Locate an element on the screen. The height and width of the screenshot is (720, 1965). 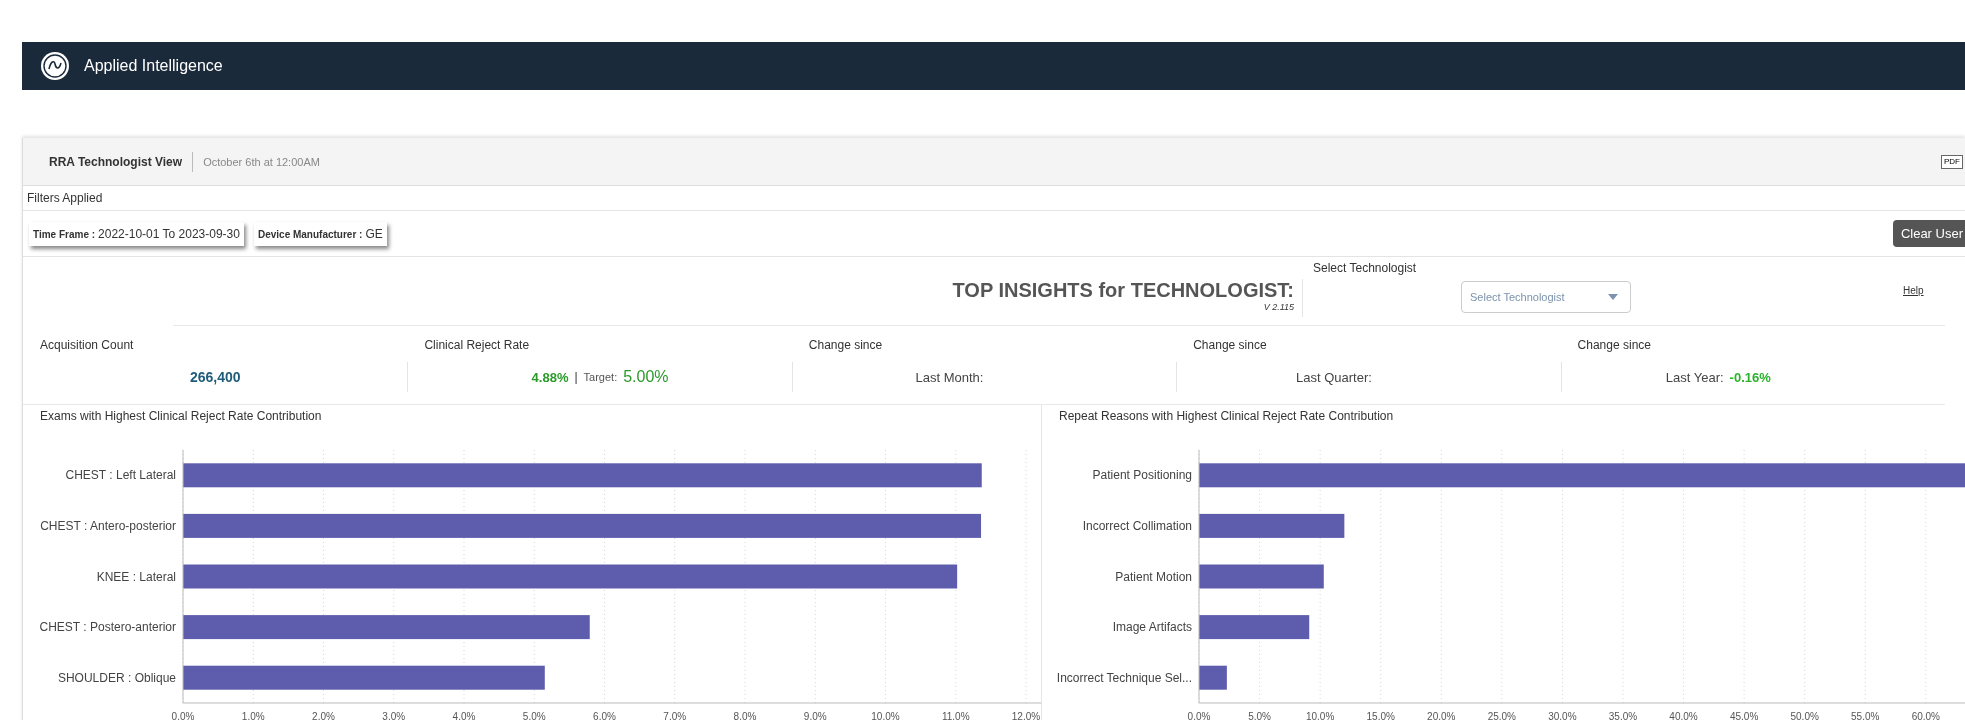
target-value: 5.00% is located at coordinates (646, 377).